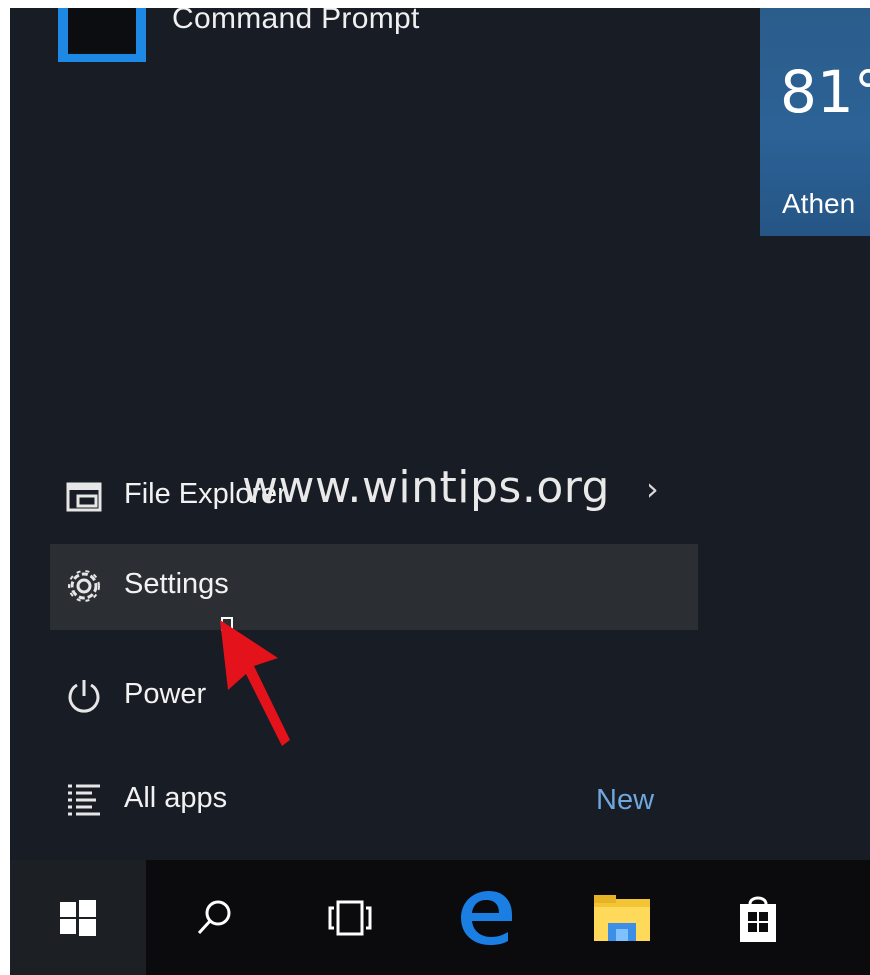 The height and width of the screenshot is (975, 870). I want to click on taskbar, so click(440, 917).